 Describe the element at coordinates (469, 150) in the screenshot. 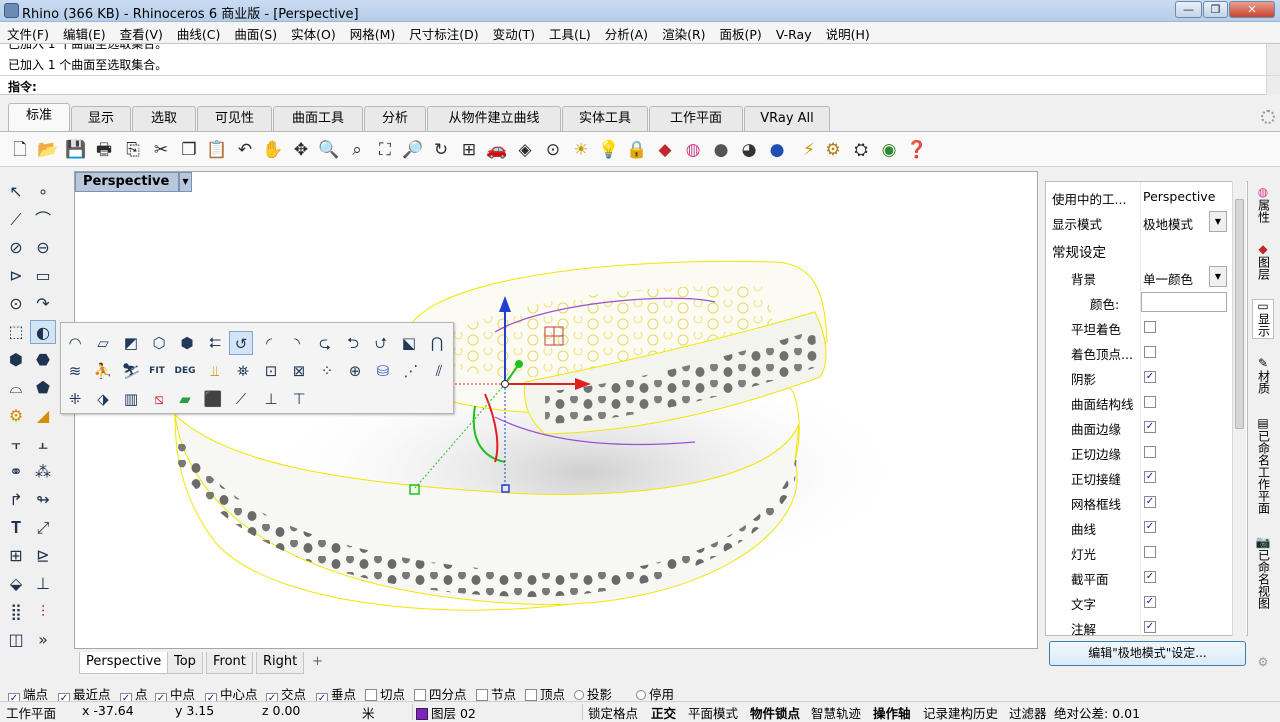

I see `four-views-icon: ⊞` at that location.